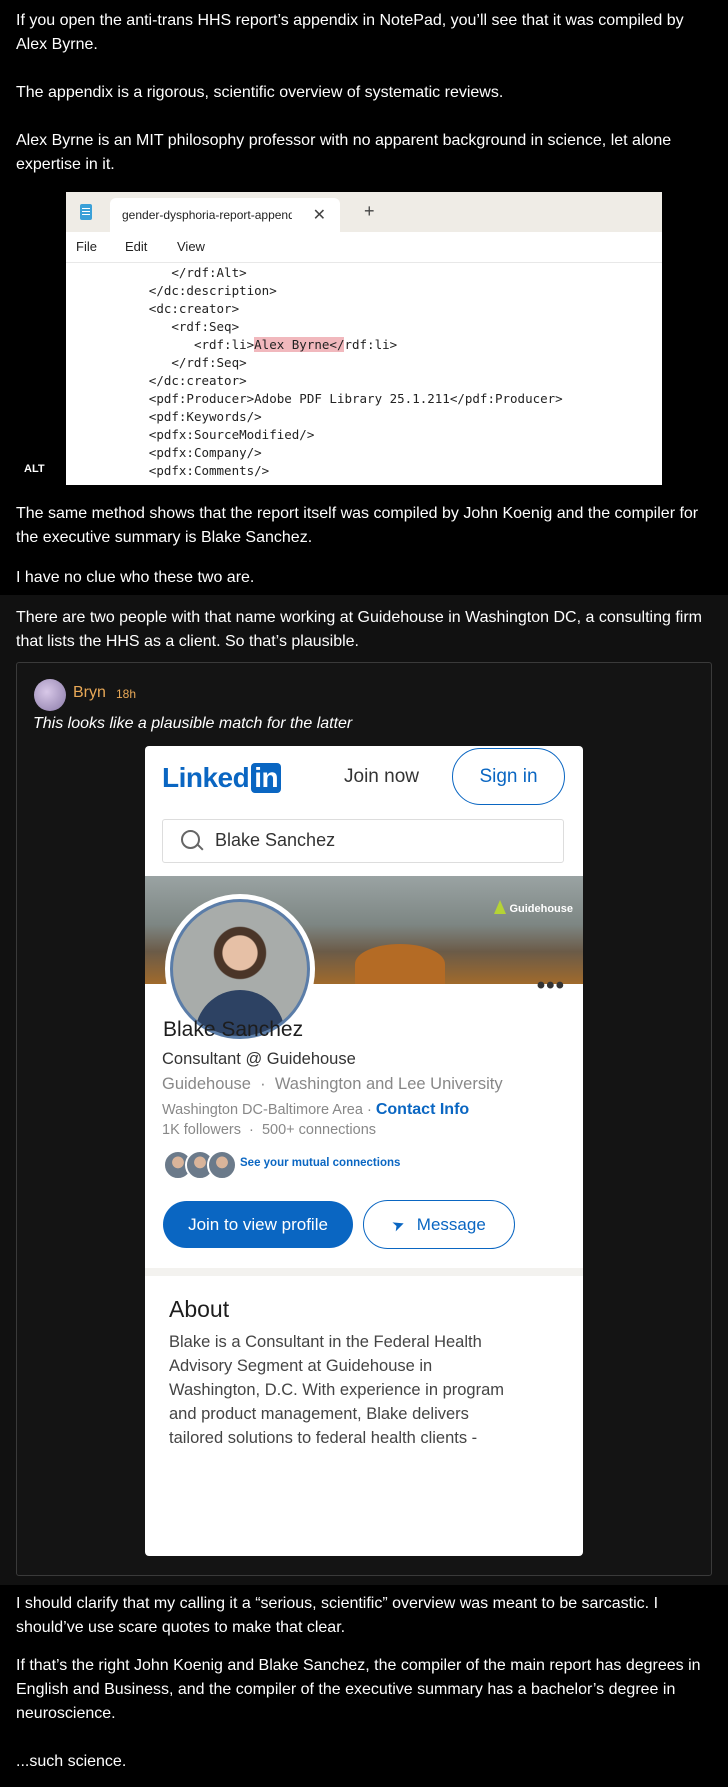 The image size is (728, 1787). Describe the element at coordinates (209, 470) in the screenshot. I see `code-text: <pdfx:Comments/>` at that location.